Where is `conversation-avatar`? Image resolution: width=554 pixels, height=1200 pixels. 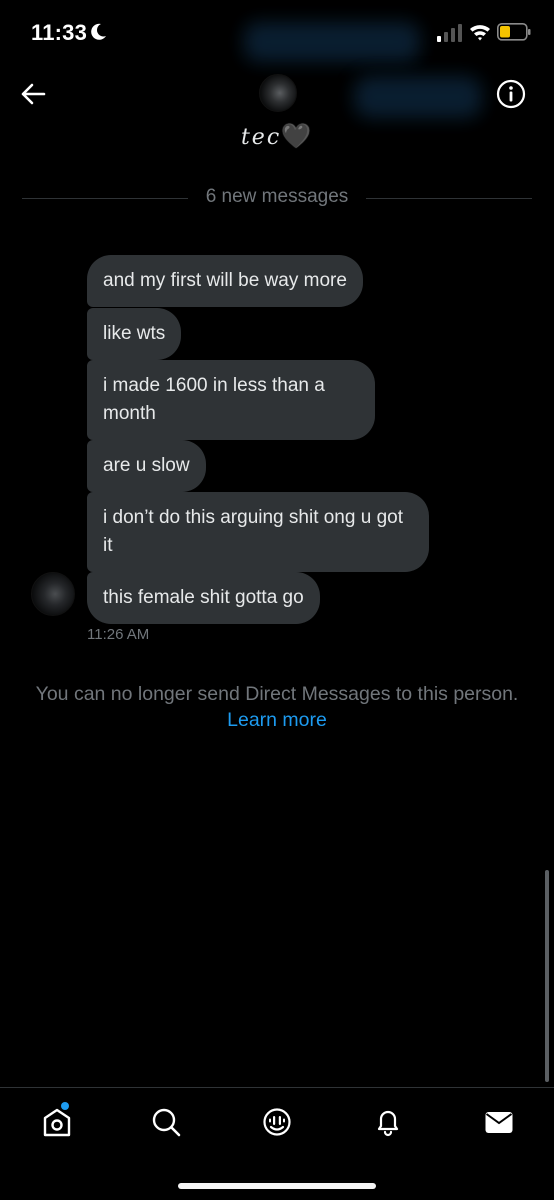
conversation-avatar is located at coordinates (278, 93).